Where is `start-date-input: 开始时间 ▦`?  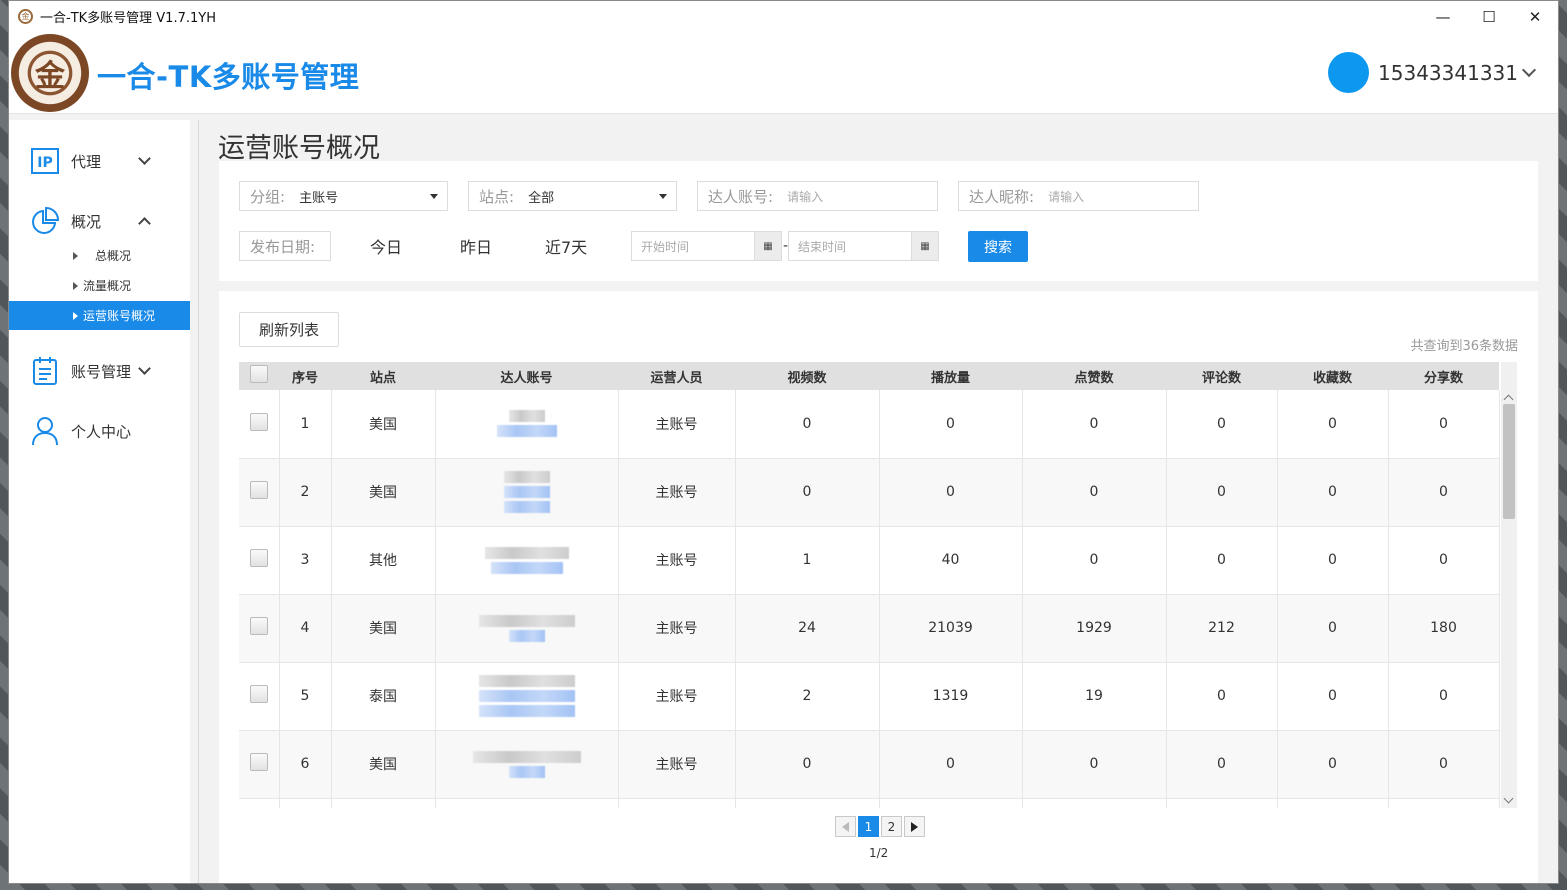 start-date-input: 开始时间 ▦ is located at coordinates (706, 246).